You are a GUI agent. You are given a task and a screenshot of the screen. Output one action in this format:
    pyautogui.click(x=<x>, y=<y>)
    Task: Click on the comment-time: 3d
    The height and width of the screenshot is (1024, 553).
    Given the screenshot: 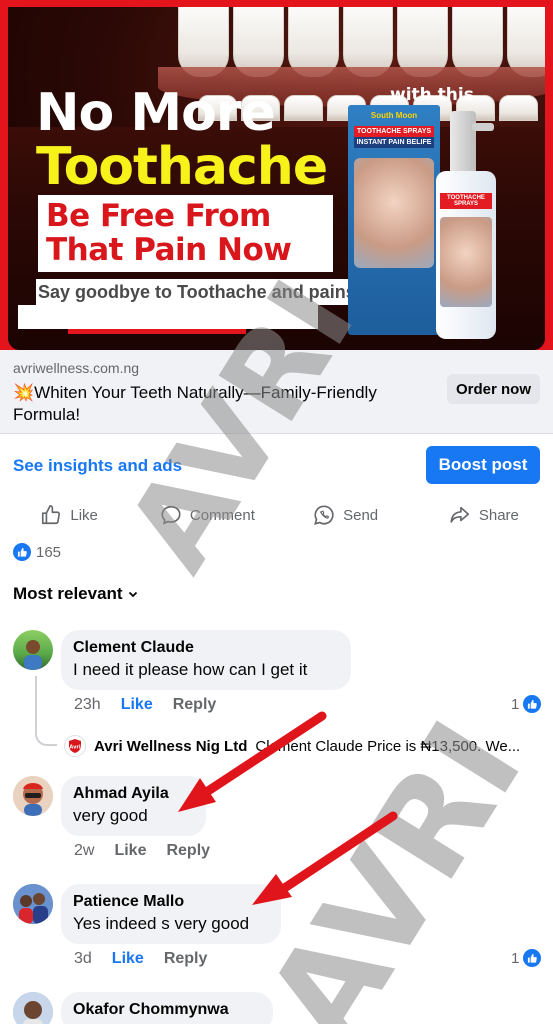 What is the action you would take?
    pyautogui.click(x=83, y=958)
    